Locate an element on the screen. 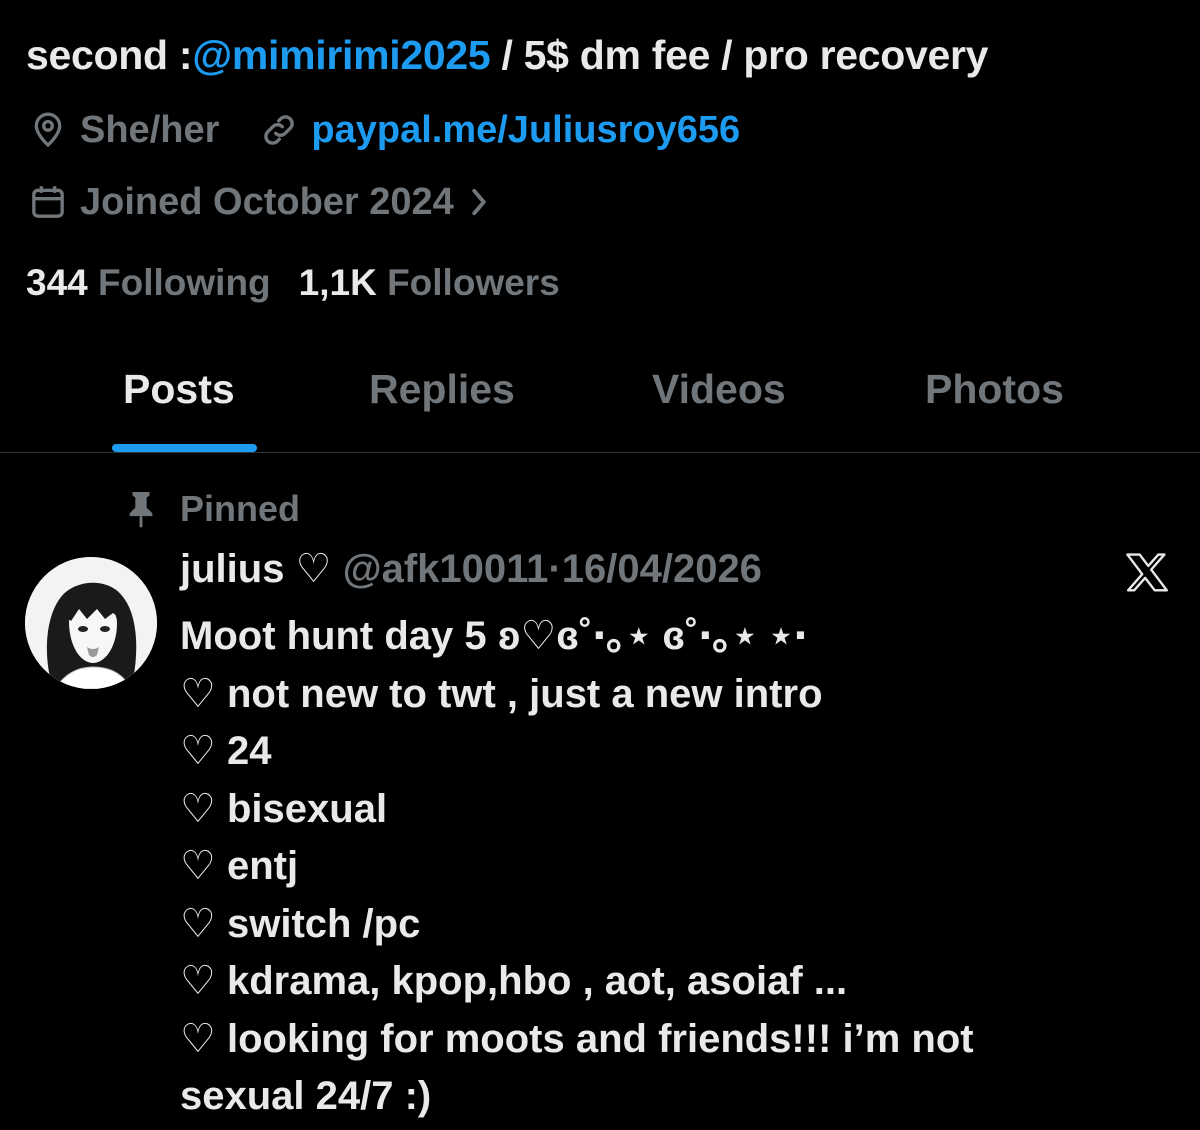  followers-count: 1,1K is located at coordinates (337, 282).